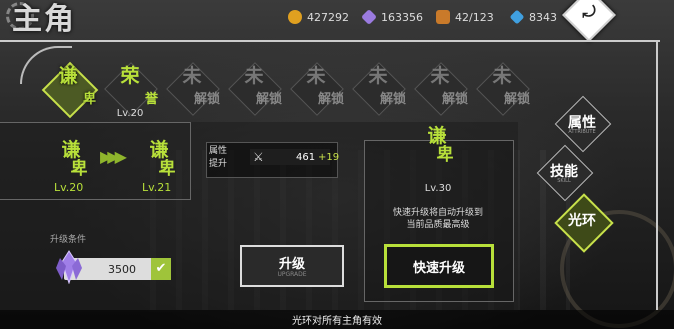 This screenshot has width=674, height=329. Describe the element at coordinates (316, 90) in the screenshot. I see `rank-item-5: 未 解锁` at that location.